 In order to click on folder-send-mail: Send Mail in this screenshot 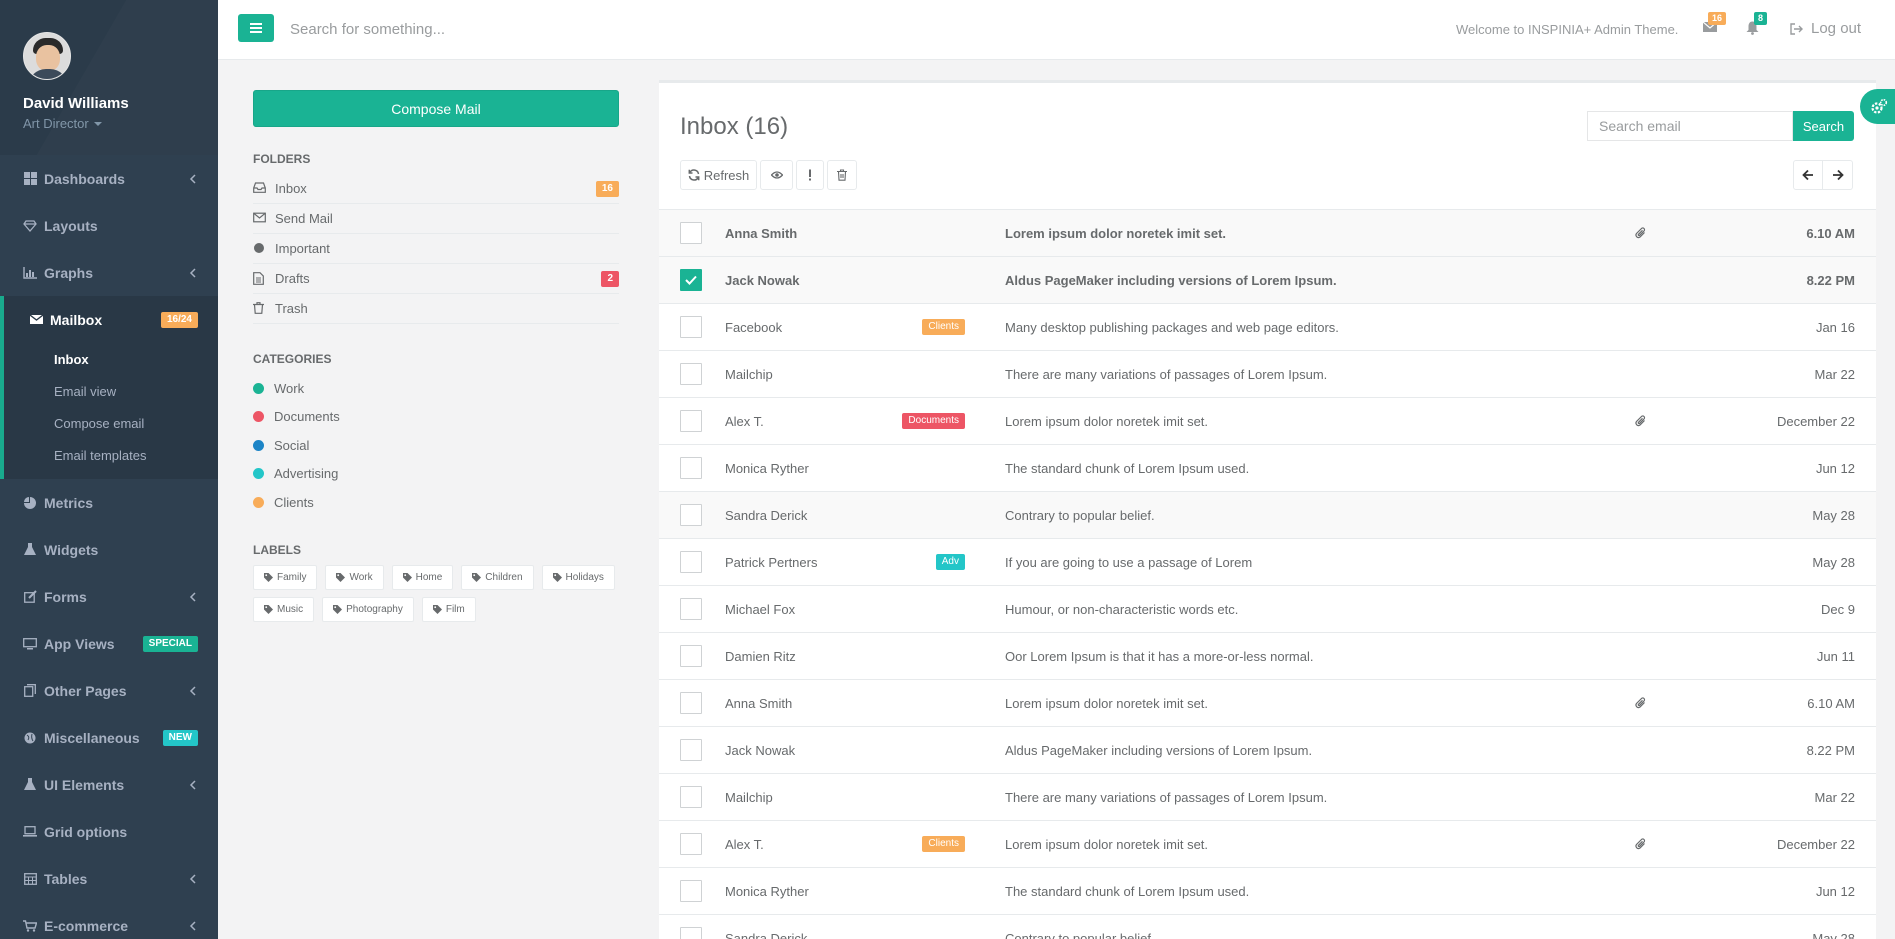, I will do `click(436, 219)`.